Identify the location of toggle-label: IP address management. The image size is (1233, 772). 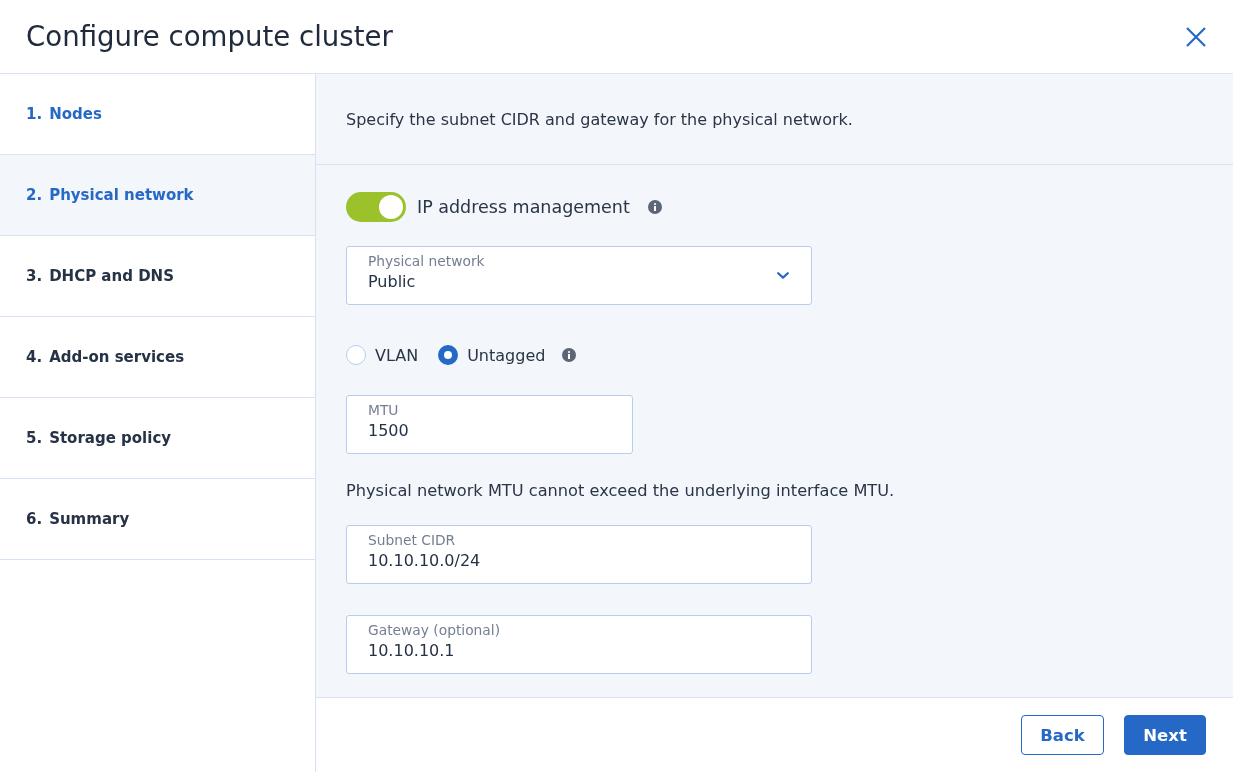
(523, 207).